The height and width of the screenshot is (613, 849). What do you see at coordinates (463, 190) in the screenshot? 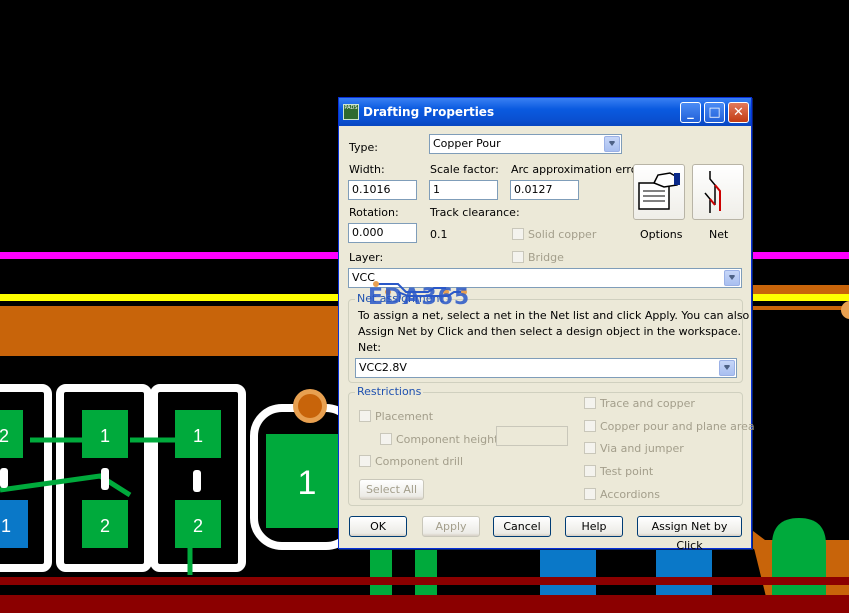
I see `scale-factor-input: 1` at bounding box center [463, 190].